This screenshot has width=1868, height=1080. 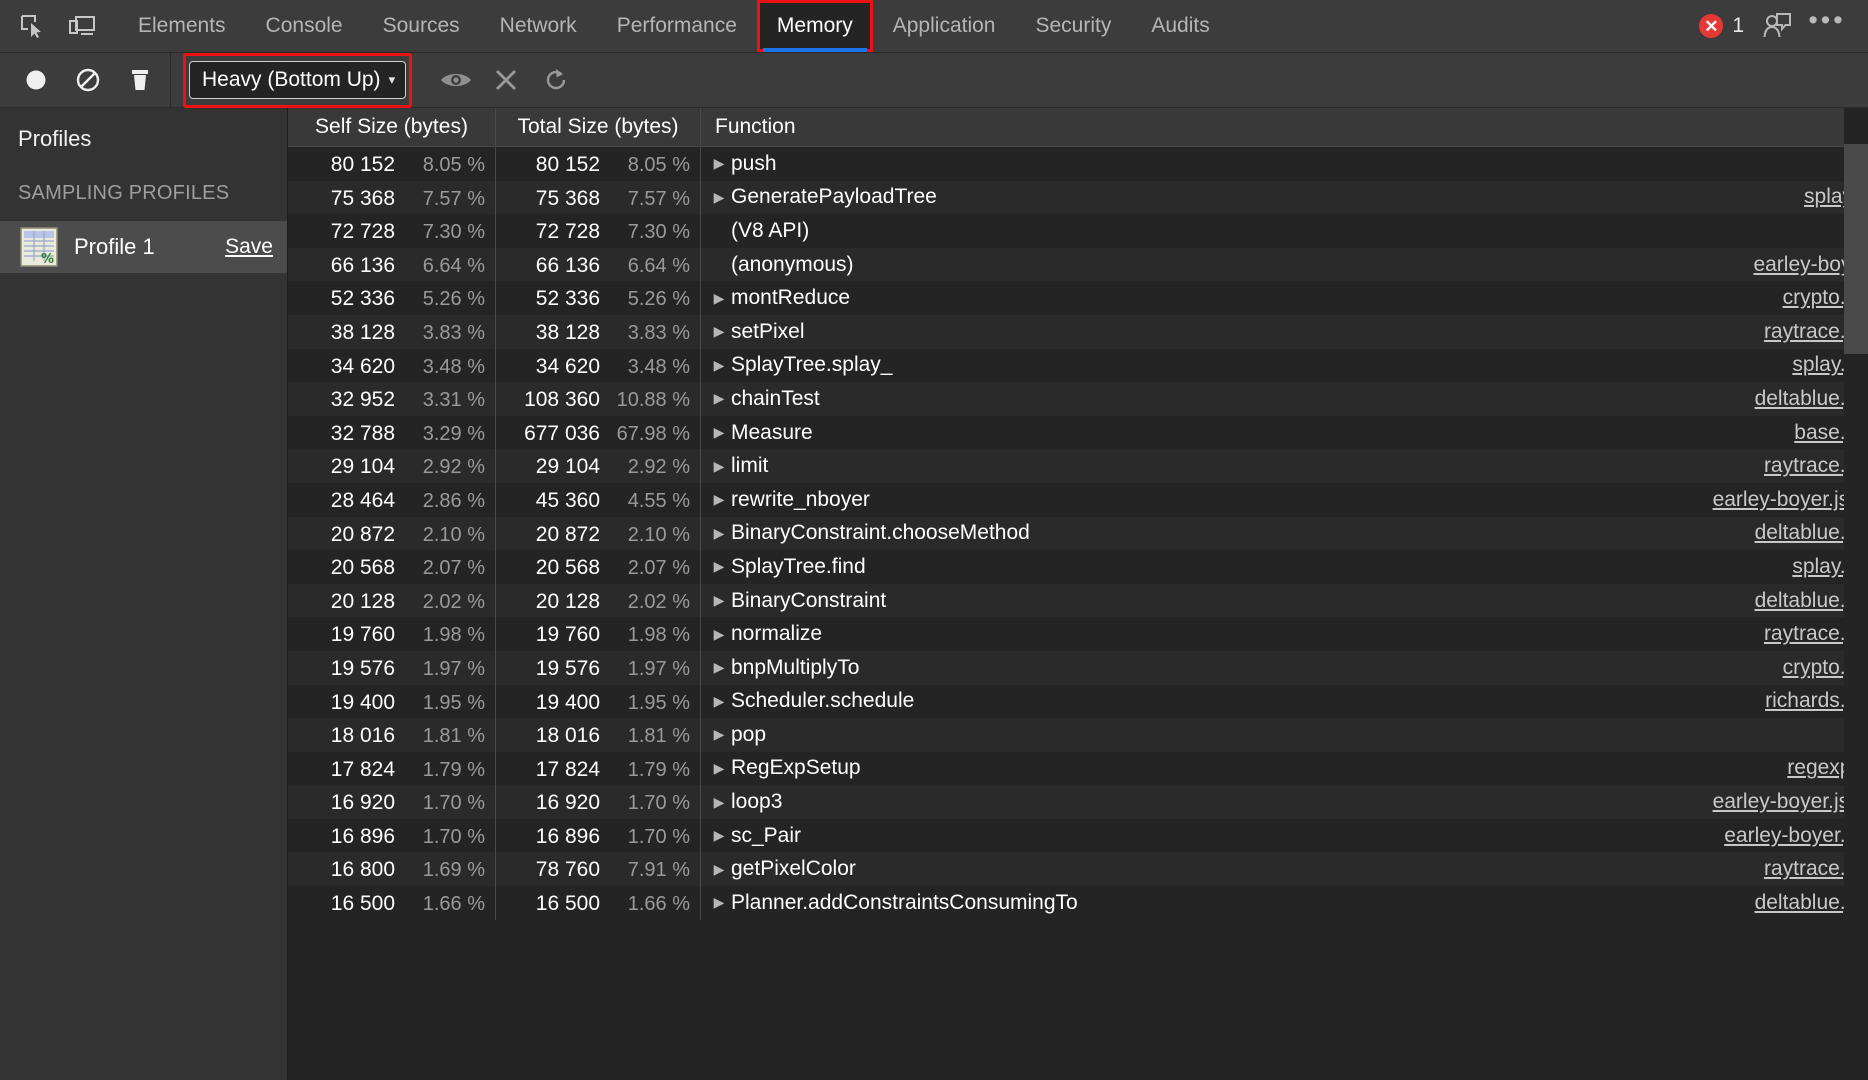 I want to click on self-size-percent: 3.29 %, so click(x=453, y=433).